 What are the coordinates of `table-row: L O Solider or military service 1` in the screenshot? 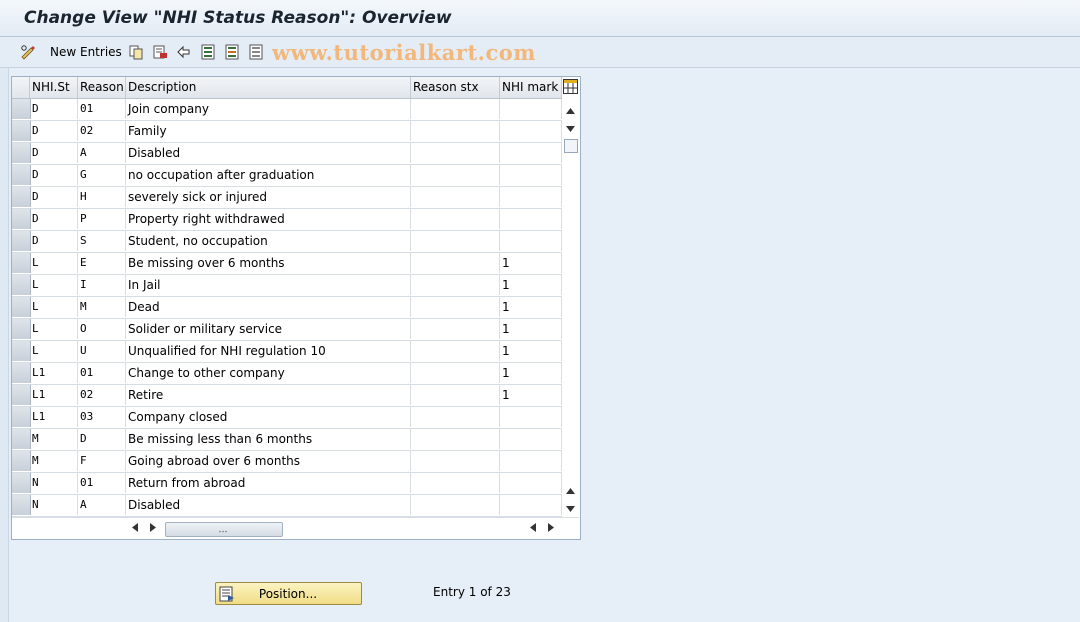 It's located at (287, 330).